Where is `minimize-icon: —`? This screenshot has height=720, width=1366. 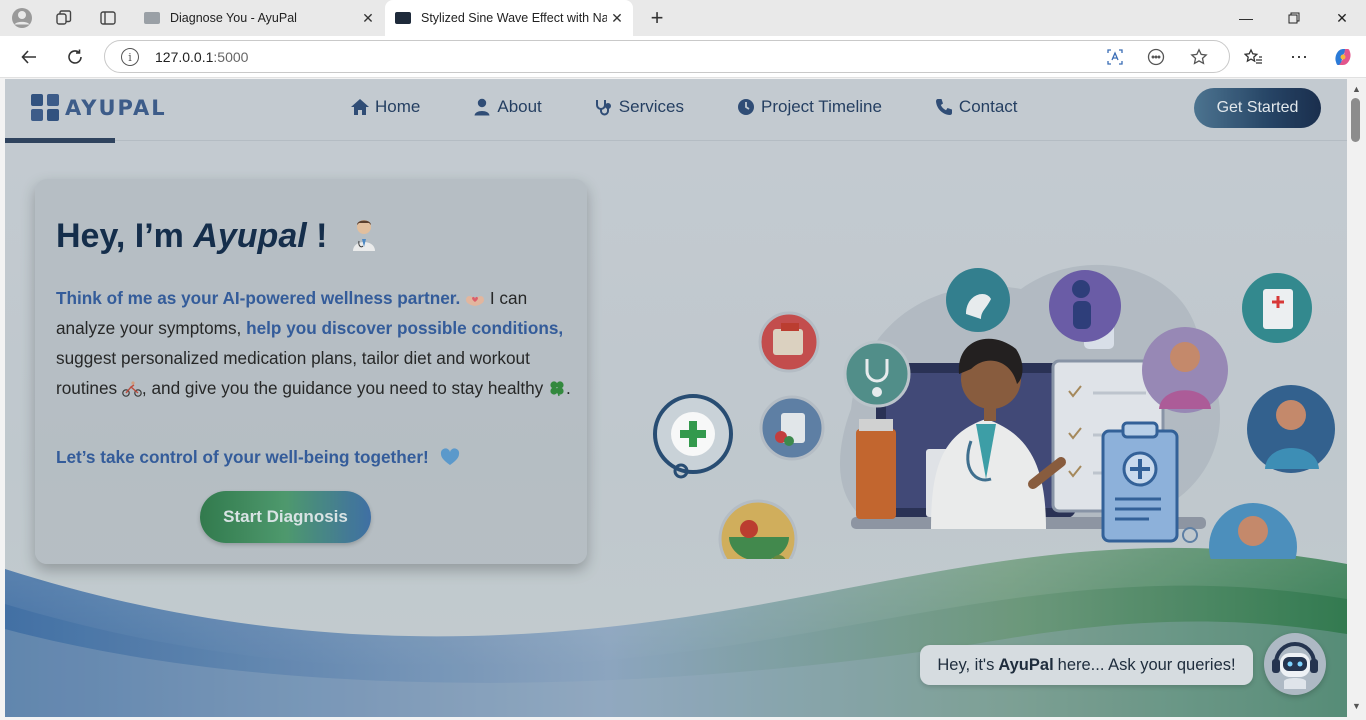 minimize-icon: — is located at coordinates (1246, 18).